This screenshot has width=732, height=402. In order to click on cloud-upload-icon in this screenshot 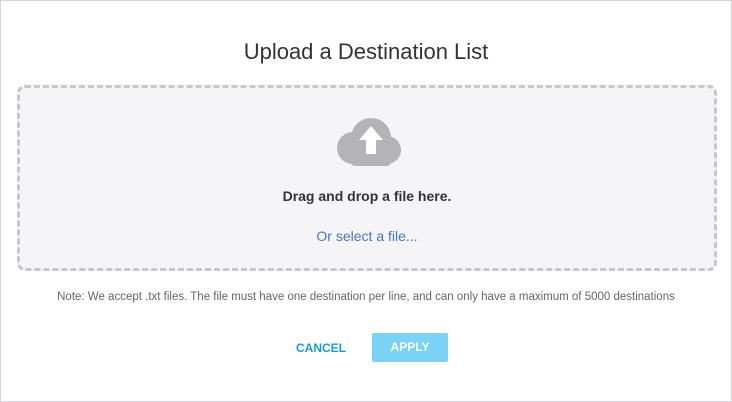, I will do `click(369, 142)`.